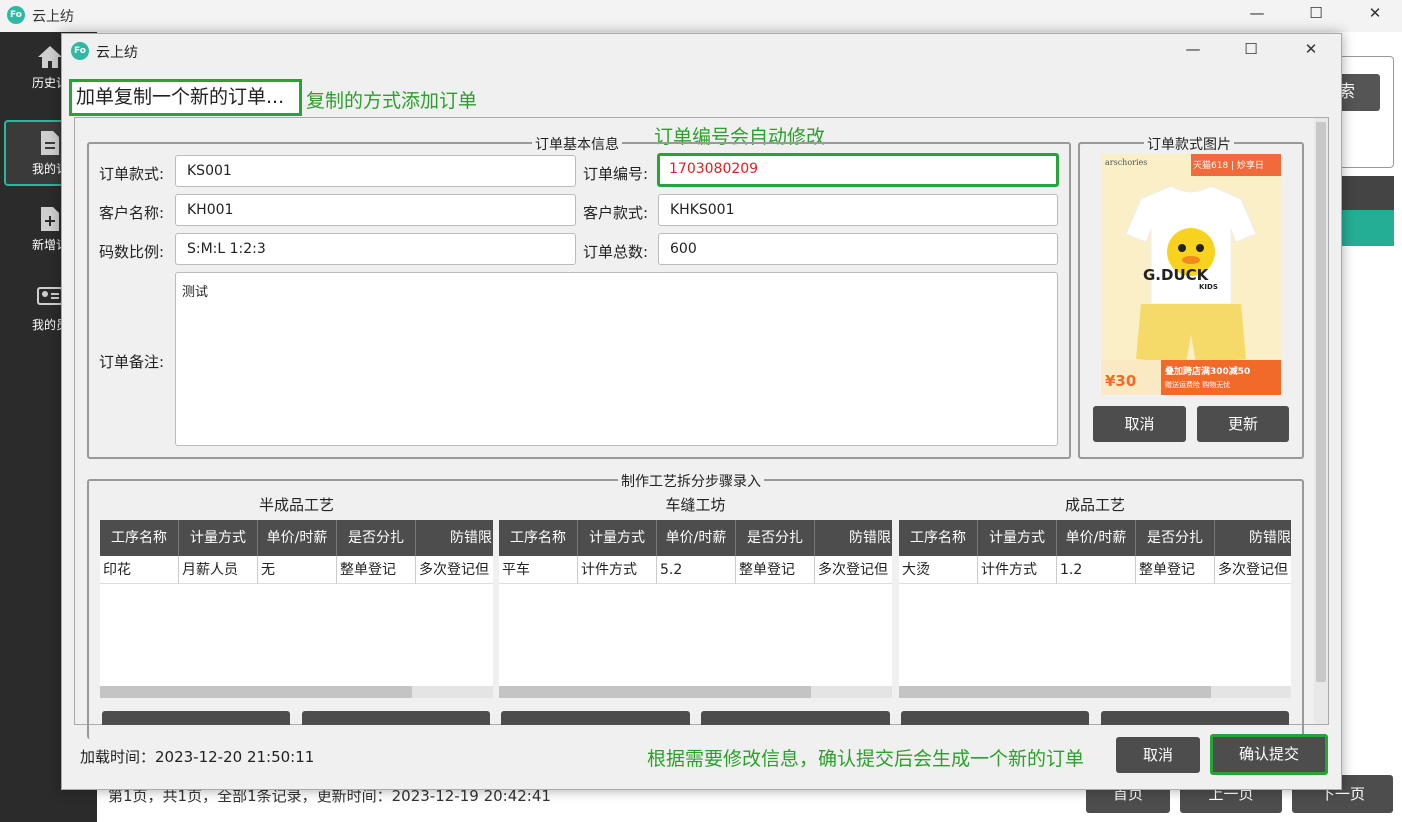  What do you see at coordinates (117, 53) in the screenshot?
I see `dialog-title: 云上纺` at bounding box center [117, 53].